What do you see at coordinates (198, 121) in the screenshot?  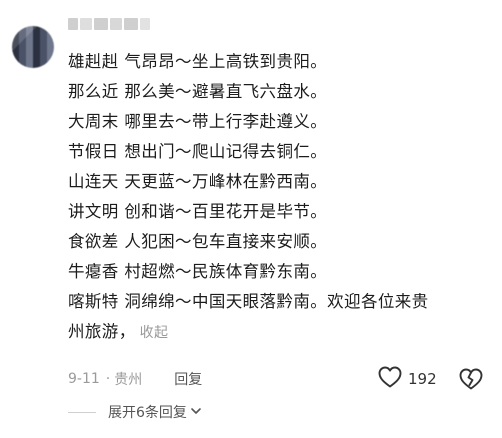 I see `comment-line: 大周末 哪里去～带上行李赴遵义。` at bounding box center [198, 121].